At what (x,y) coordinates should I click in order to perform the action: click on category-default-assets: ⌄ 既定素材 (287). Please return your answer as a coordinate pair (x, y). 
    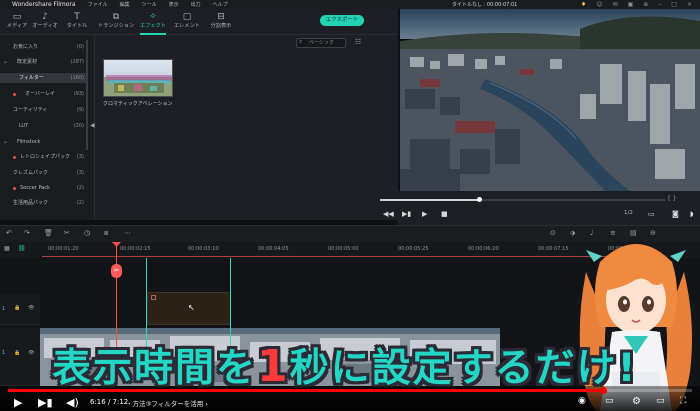
    Looking at the image, I should click on (44, 62).